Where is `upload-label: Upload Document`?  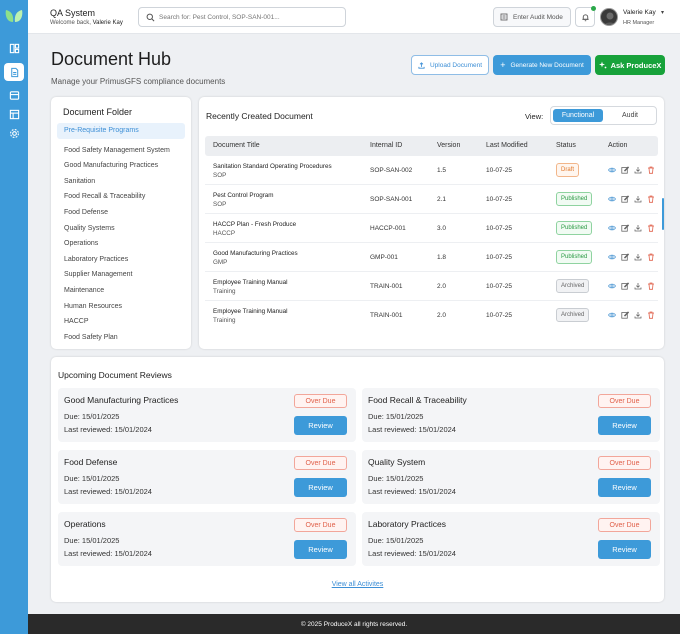
upload-label: Upload Document is located at coordinates (456, 65).